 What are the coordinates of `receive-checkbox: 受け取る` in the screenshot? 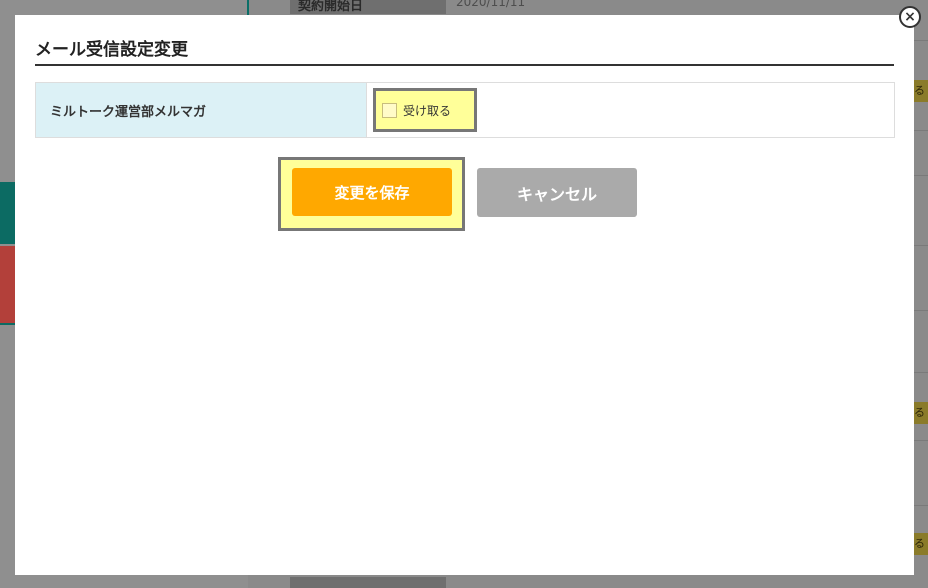 It's located at (425, 110).